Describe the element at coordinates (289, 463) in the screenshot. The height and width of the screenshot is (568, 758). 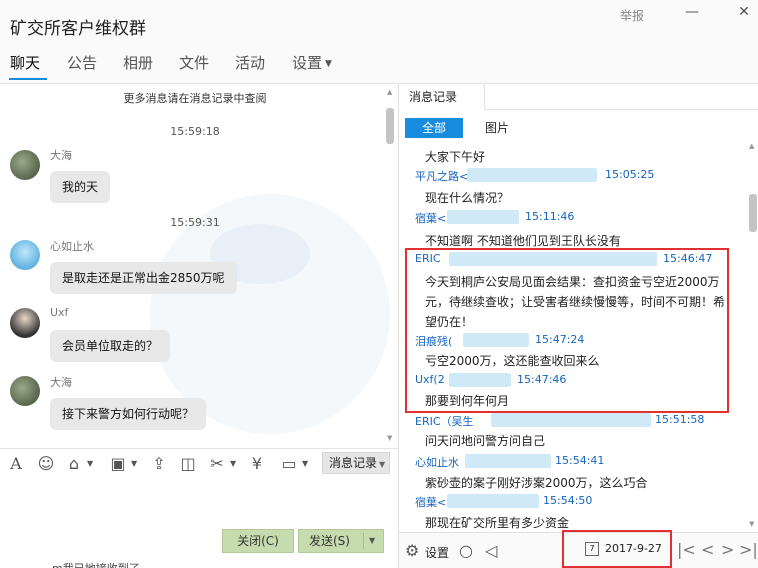
I see `screen-icon: ▭` at that location.